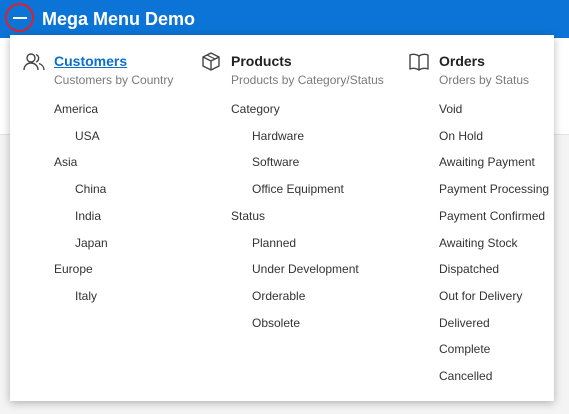 This screenshot has height=414, width=569. Describe the element at coordinates (305, 269) in the screenshot. I see `menu-item: Under Development` at that location.